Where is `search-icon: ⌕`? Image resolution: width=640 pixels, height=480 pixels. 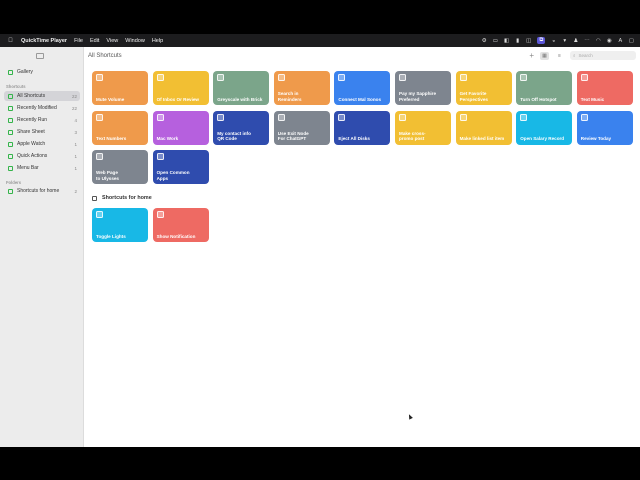
search-icon: ⌕ is located at coordinates (574, 55).